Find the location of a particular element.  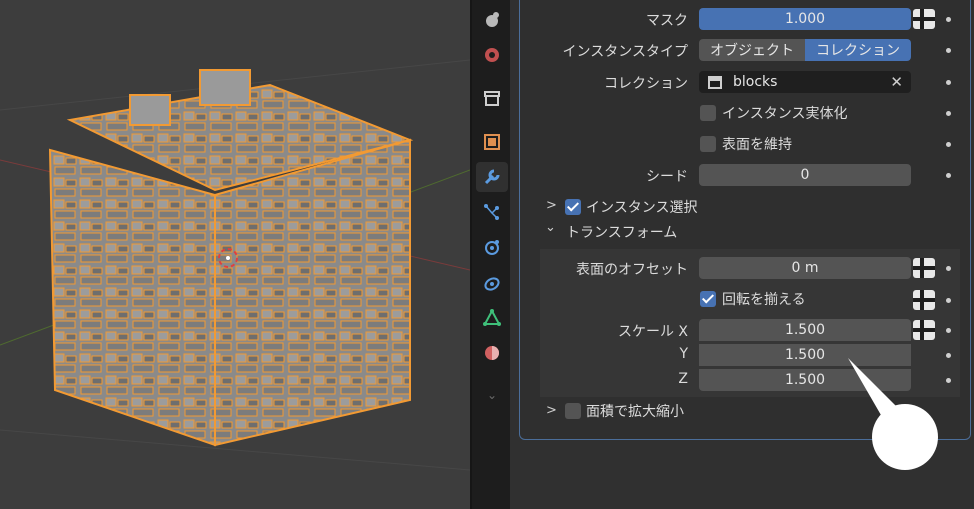

instance-type-option-collection: コレクション is located at coordinates (858, 50).